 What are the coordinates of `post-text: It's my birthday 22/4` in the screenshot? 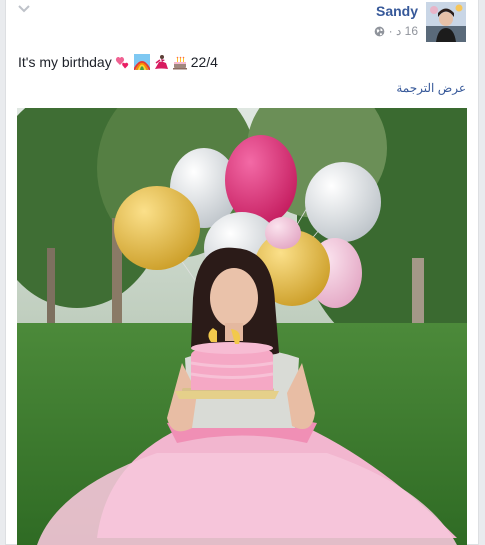 It's located at (118, 62).